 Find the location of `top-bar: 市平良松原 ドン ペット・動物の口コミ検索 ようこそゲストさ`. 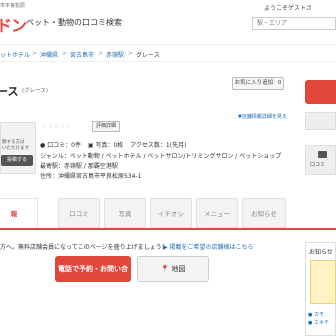

top-bar: 市平良松原 ドン ペット・動物の口コミ検索 ようこそゲストさ is located at coordinates (168, 20).